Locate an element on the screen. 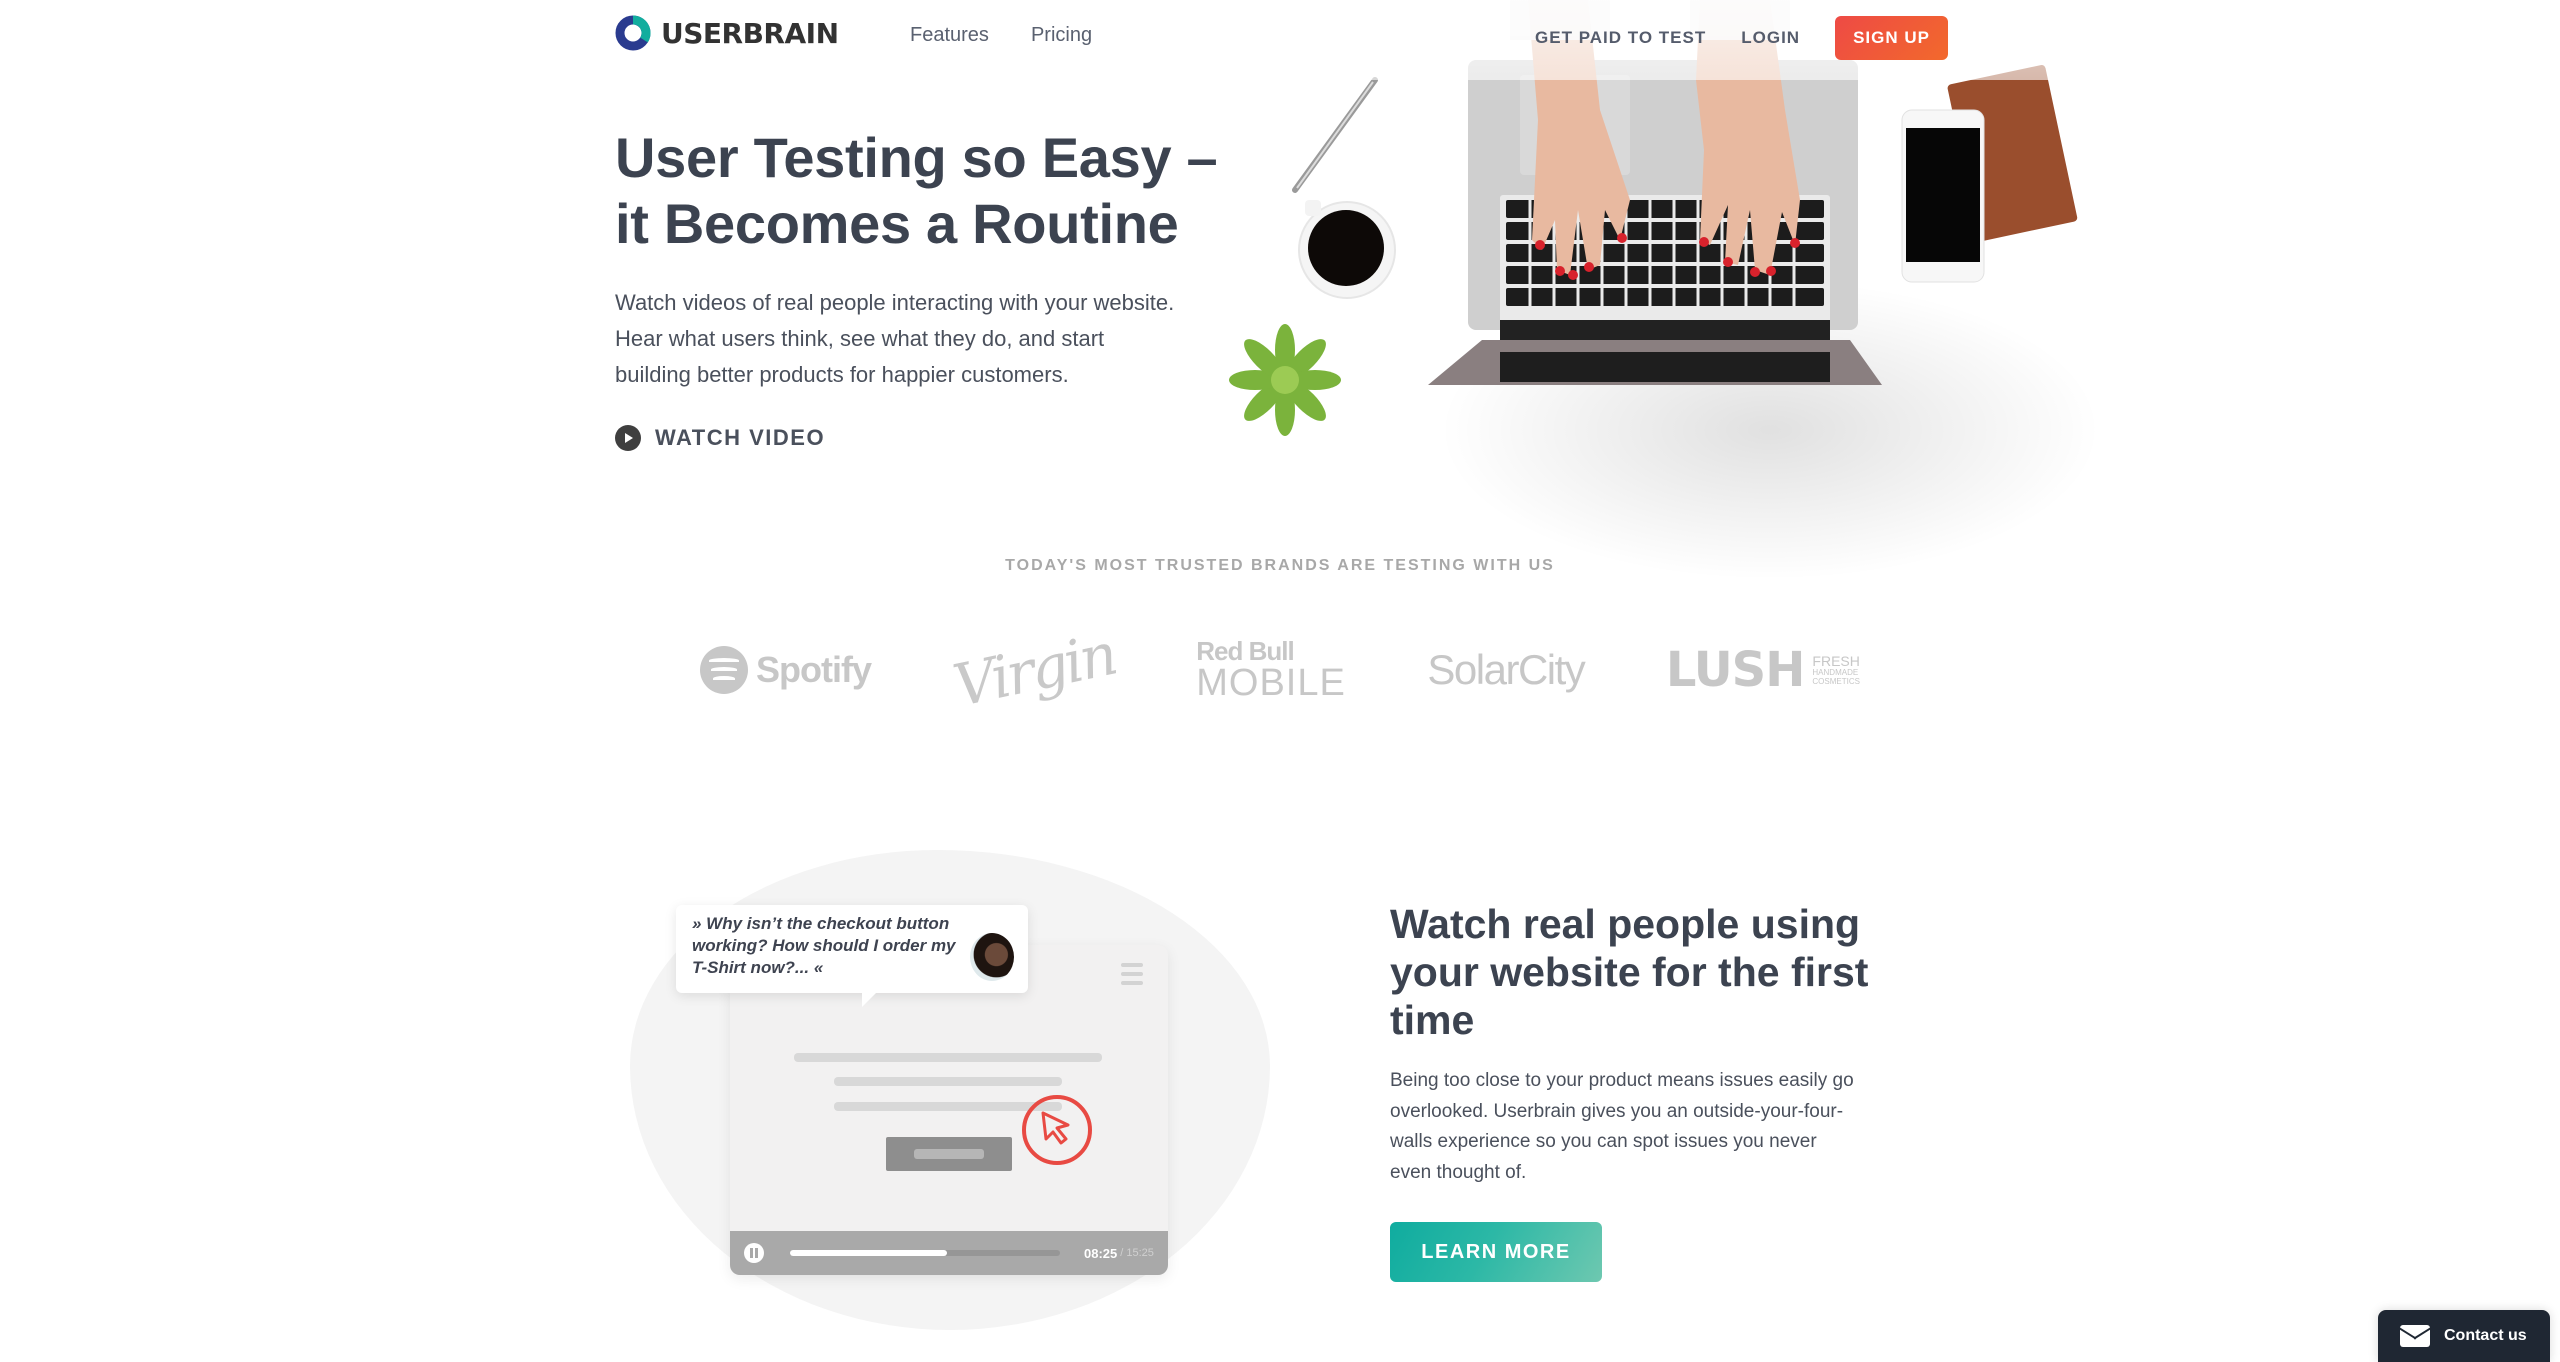 This screenshot has width=2560, height=1362. spotify-wordmark: Spotify is located at coordinates (814, 669).